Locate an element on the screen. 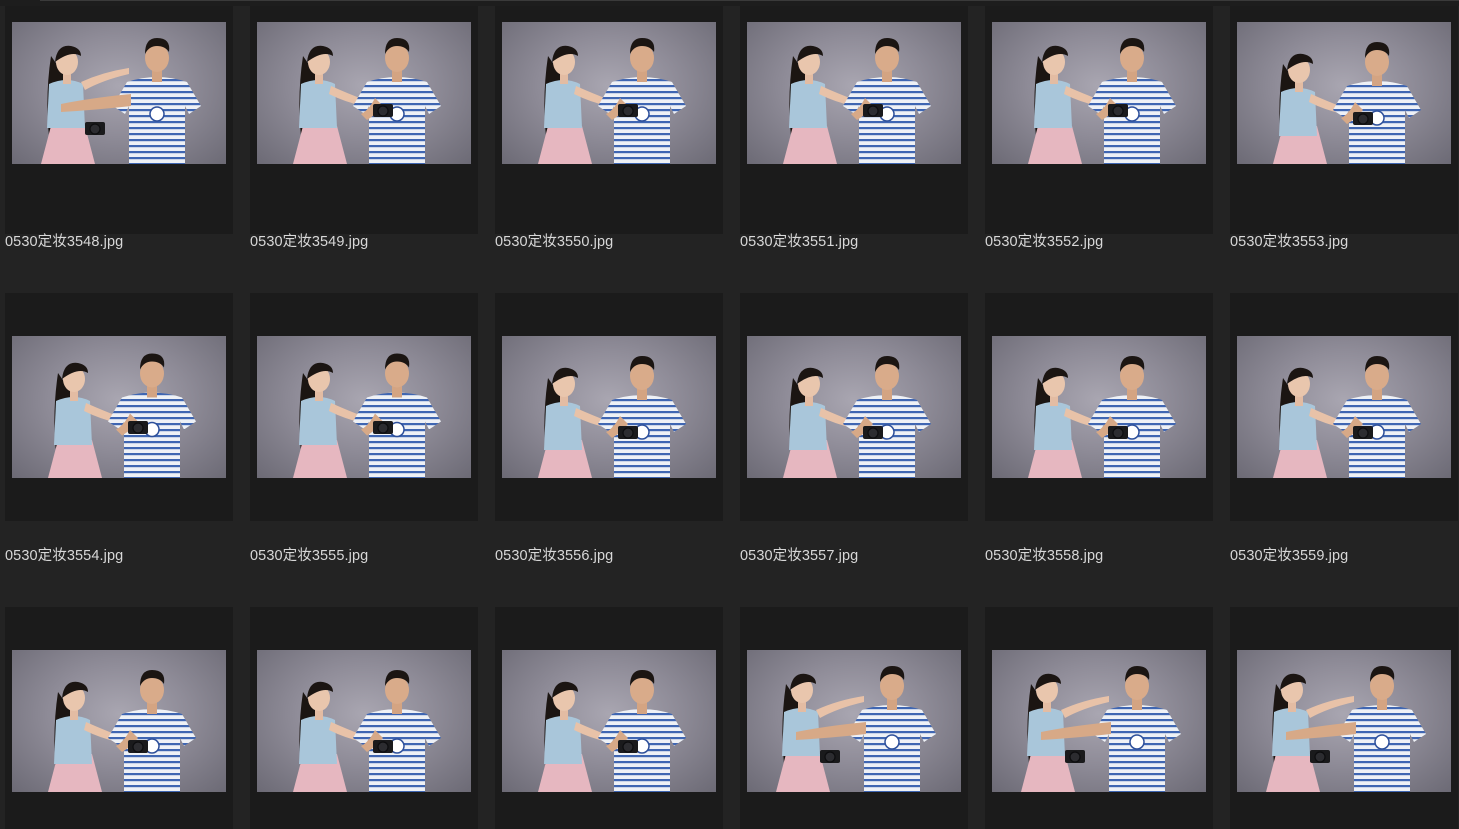  file-name-label: 0530定妆3551.jpg is located at coordinates (860, 240).